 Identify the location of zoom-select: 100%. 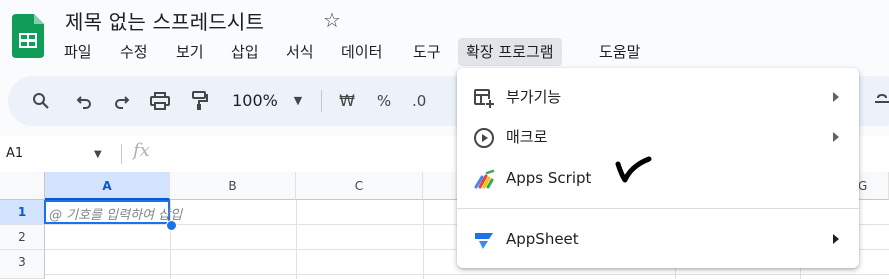
(255, 101).